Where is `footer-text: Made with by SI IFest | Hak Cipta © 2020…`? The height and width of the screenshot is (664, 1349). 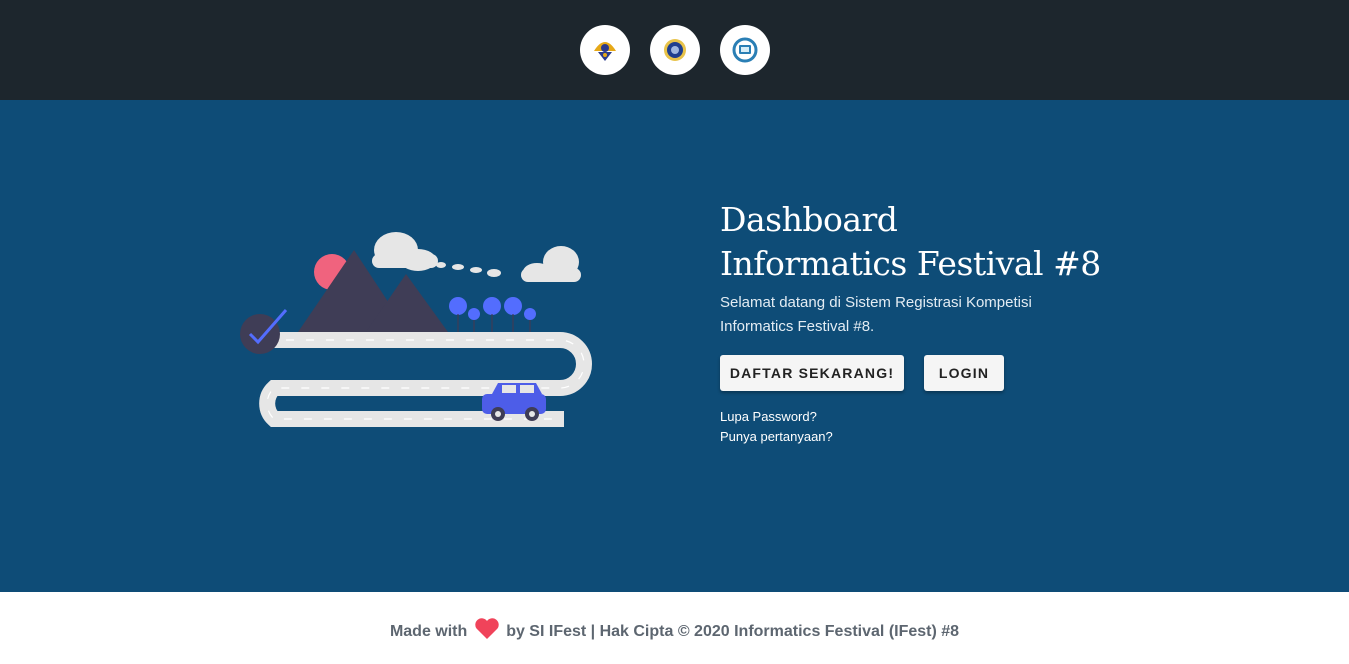
footer-text: Made with by SI IFest | Hak Cipta © 2020… is located at coordinates (674, 629).